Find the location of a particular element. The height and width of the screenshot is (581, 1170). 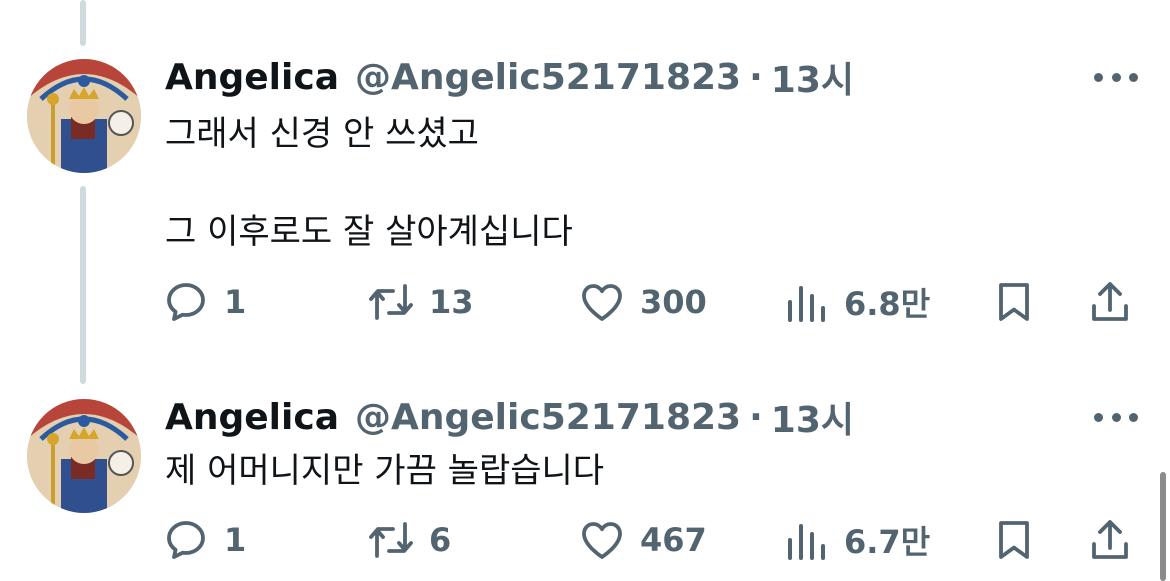

thread-line-middle is located at coordinates (83, 285).